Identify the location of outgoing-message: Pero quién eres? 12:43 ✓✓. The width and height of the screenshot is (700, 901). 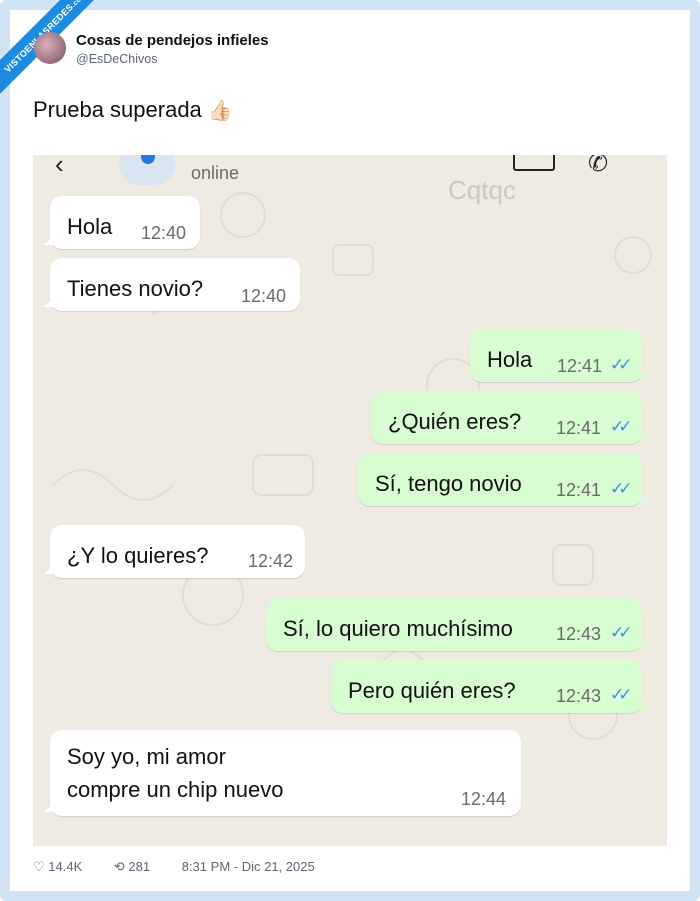
(490, 686).